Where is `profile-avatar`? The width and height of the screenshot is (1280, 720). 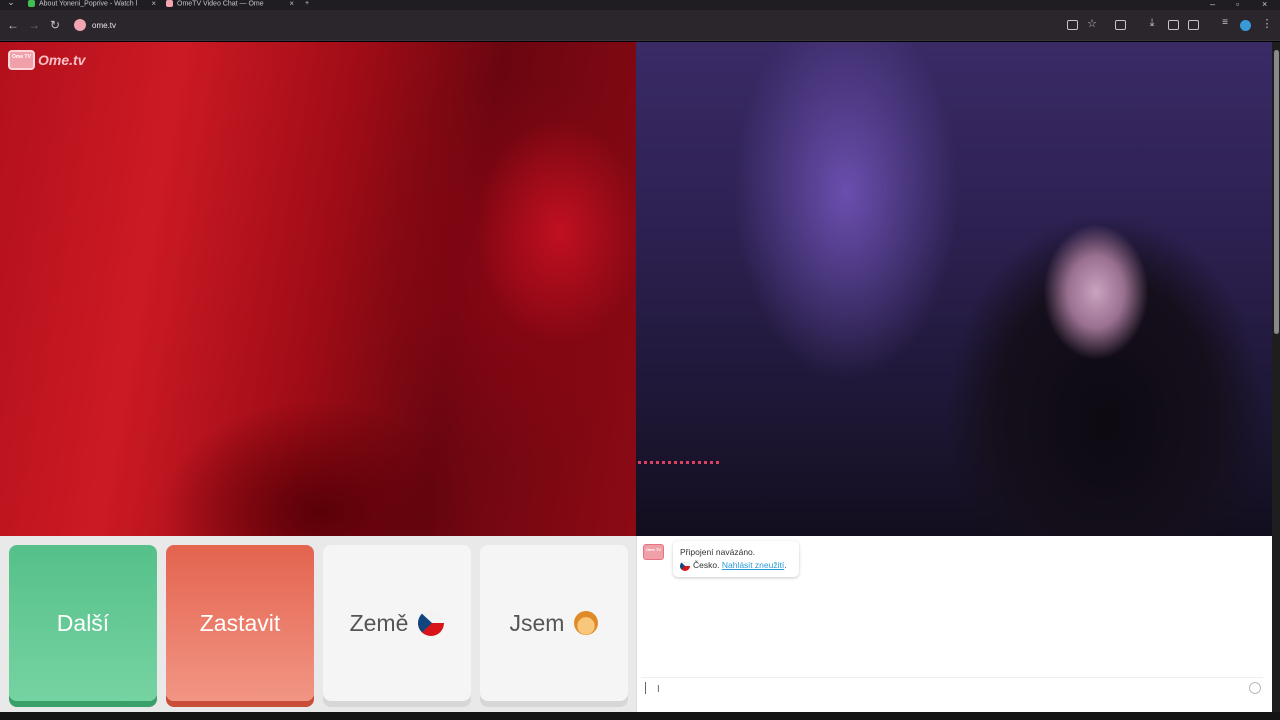
profile-avatar is located at coordinates (1245, 25).